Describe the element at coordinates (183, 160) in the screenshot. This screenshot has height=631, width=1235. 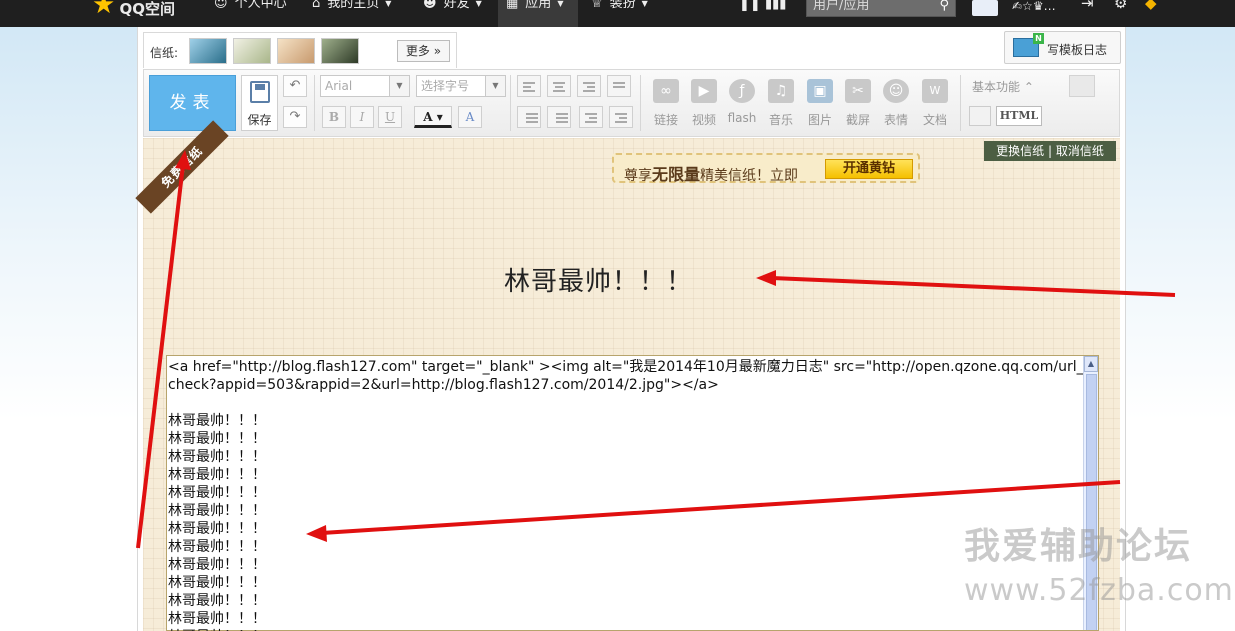
I see `arrowhead-ribbon` at that location.